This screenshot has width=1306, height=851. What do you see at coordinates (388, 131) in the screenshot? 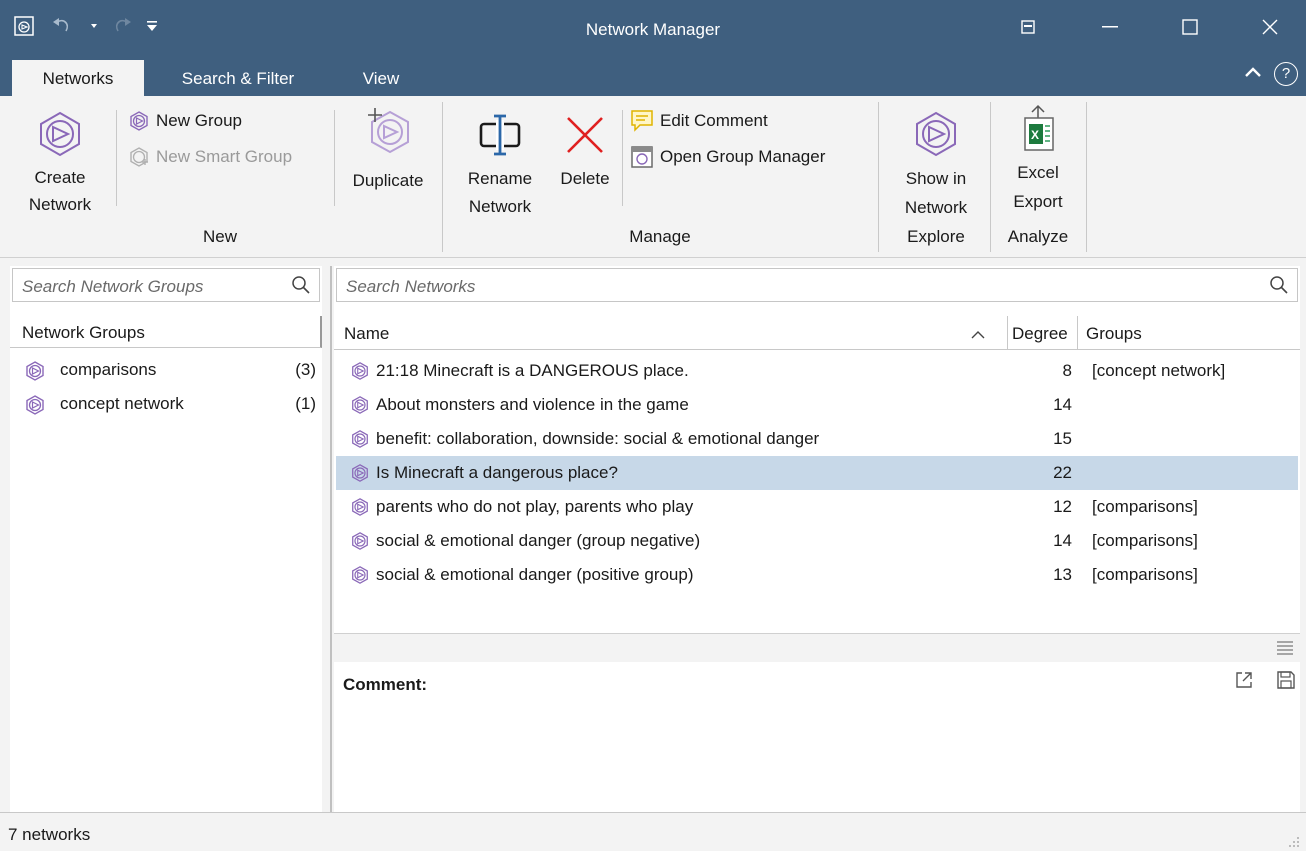
I see `duplicate-network-icon` at bounding box center [388, 131].